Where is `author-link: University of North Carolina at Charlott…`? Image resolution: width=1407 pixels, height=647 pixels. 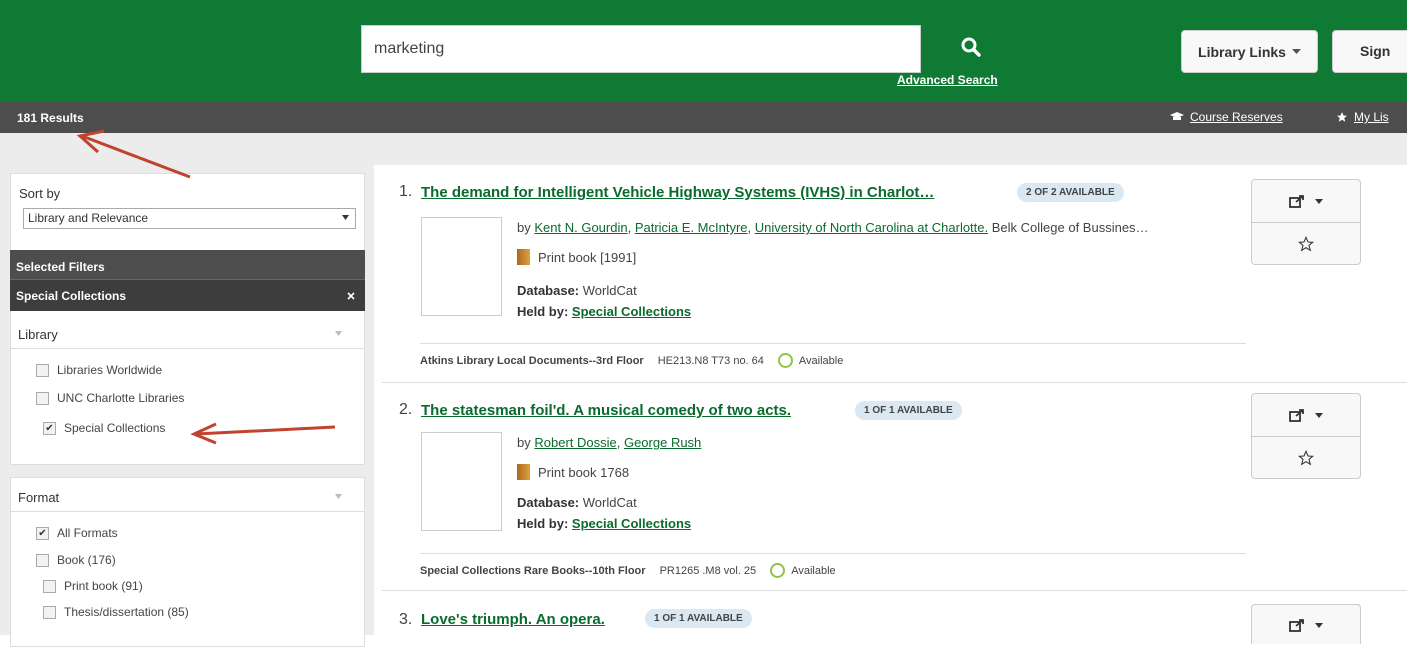
author-link: University of North Carolina at Charlott… is located at coordinates (871, 227).